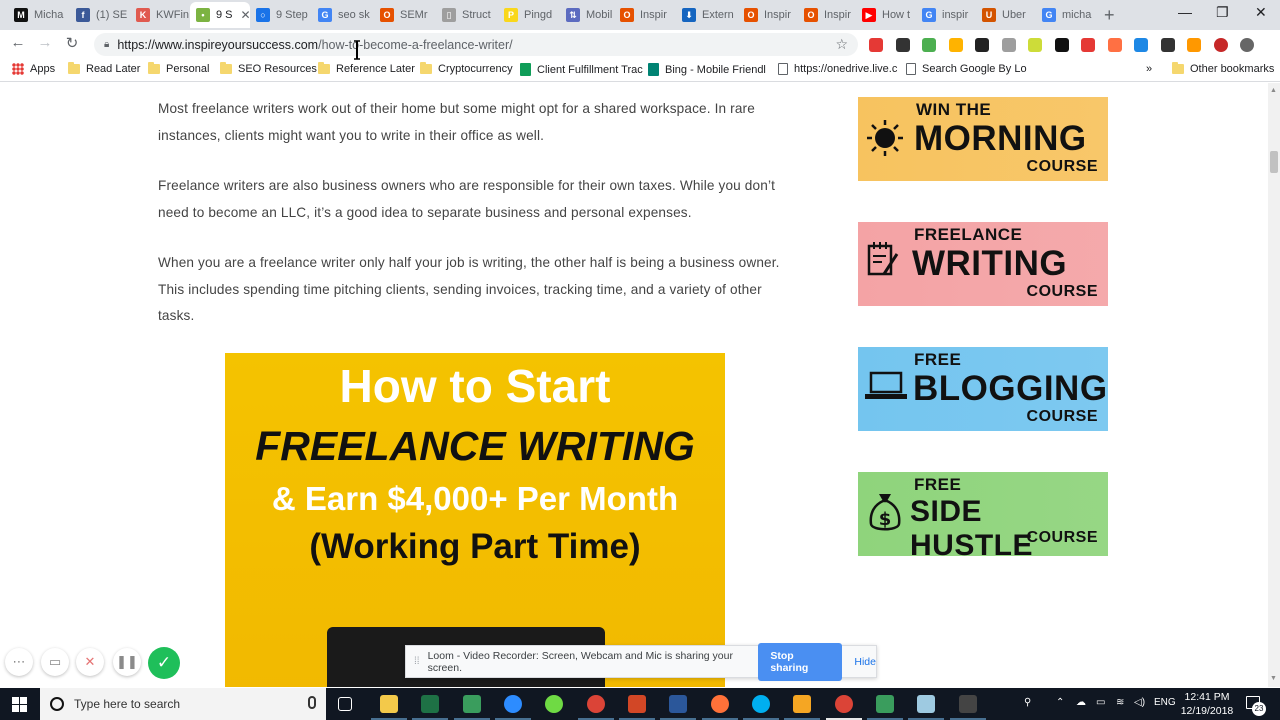 The width and height of the screenshot is (1280, 720). Describe the element at coordinates (1185, 12) in the screenshot. I see `minimize-icon: —` at that location.